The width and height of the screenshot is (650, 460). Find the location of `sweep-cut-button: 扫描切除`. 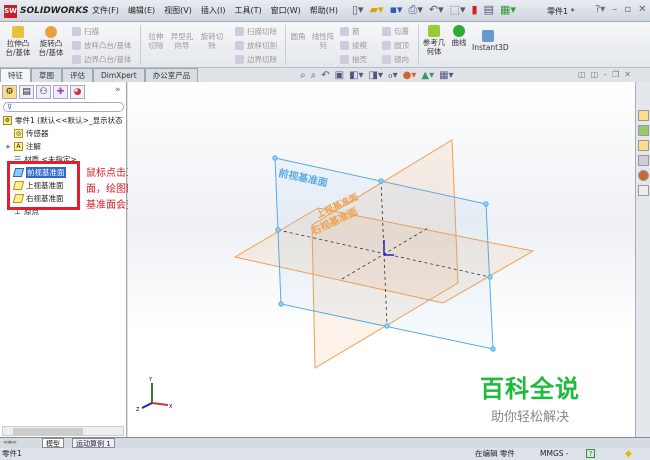

sweep-cut-button: 扫描切除 is located at coordinates (256, 31).